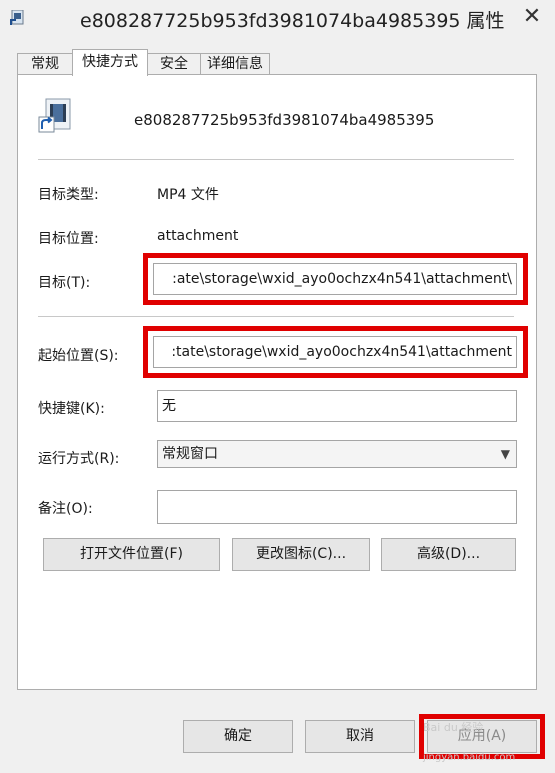 The image size is (555, 773). What do you see at coordinates (190, 454) in the screenshot?
I see `run-select-value: 常规窗口` at bounding box center [190, 454].